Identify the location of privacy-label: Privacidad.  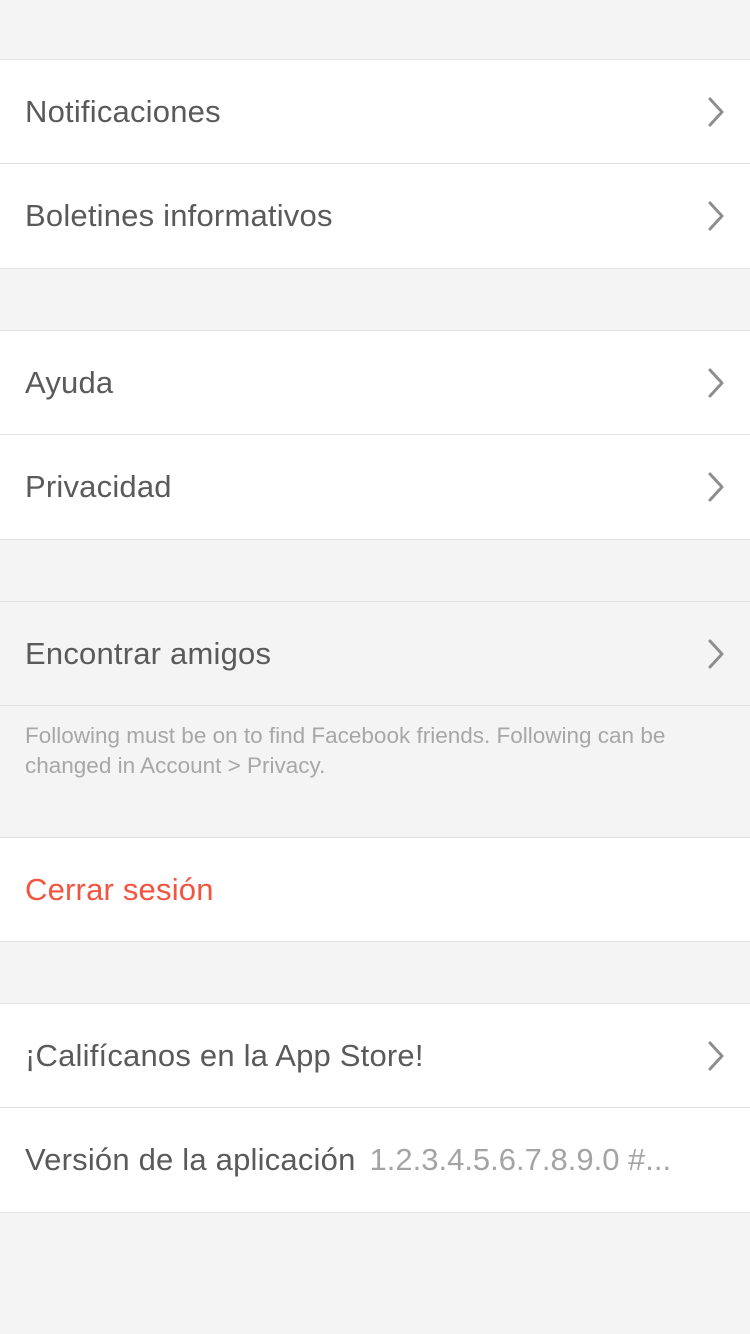
(98, 486).